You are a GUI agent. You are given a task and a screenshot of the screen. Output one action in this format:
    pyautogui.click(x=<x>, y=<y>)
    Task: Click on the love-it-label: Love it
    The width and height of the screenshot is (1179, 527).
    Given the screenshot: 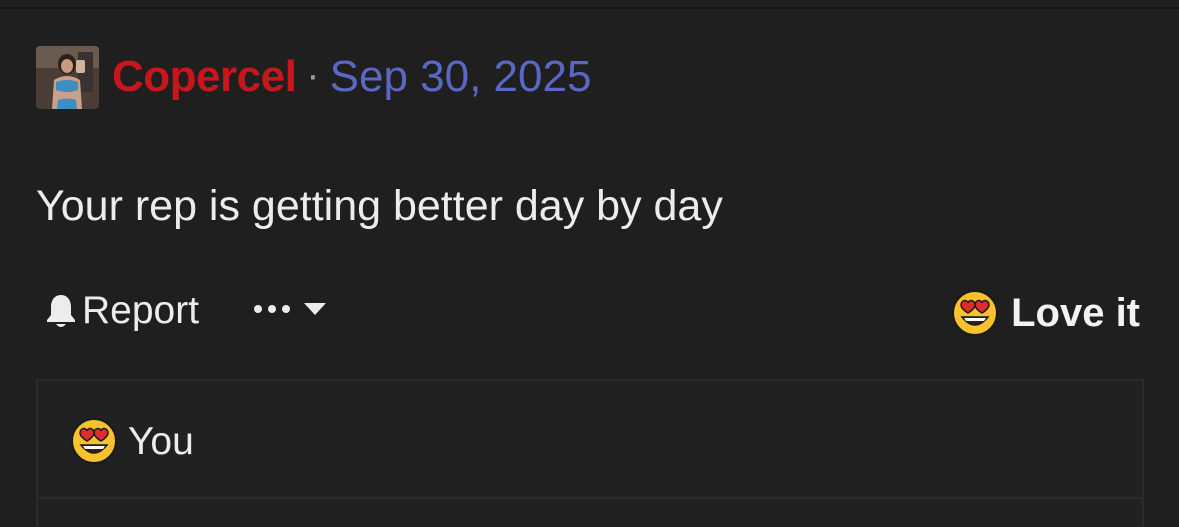 What is the action you would take?
    pyautogui.click(x=1075, y=313)
    